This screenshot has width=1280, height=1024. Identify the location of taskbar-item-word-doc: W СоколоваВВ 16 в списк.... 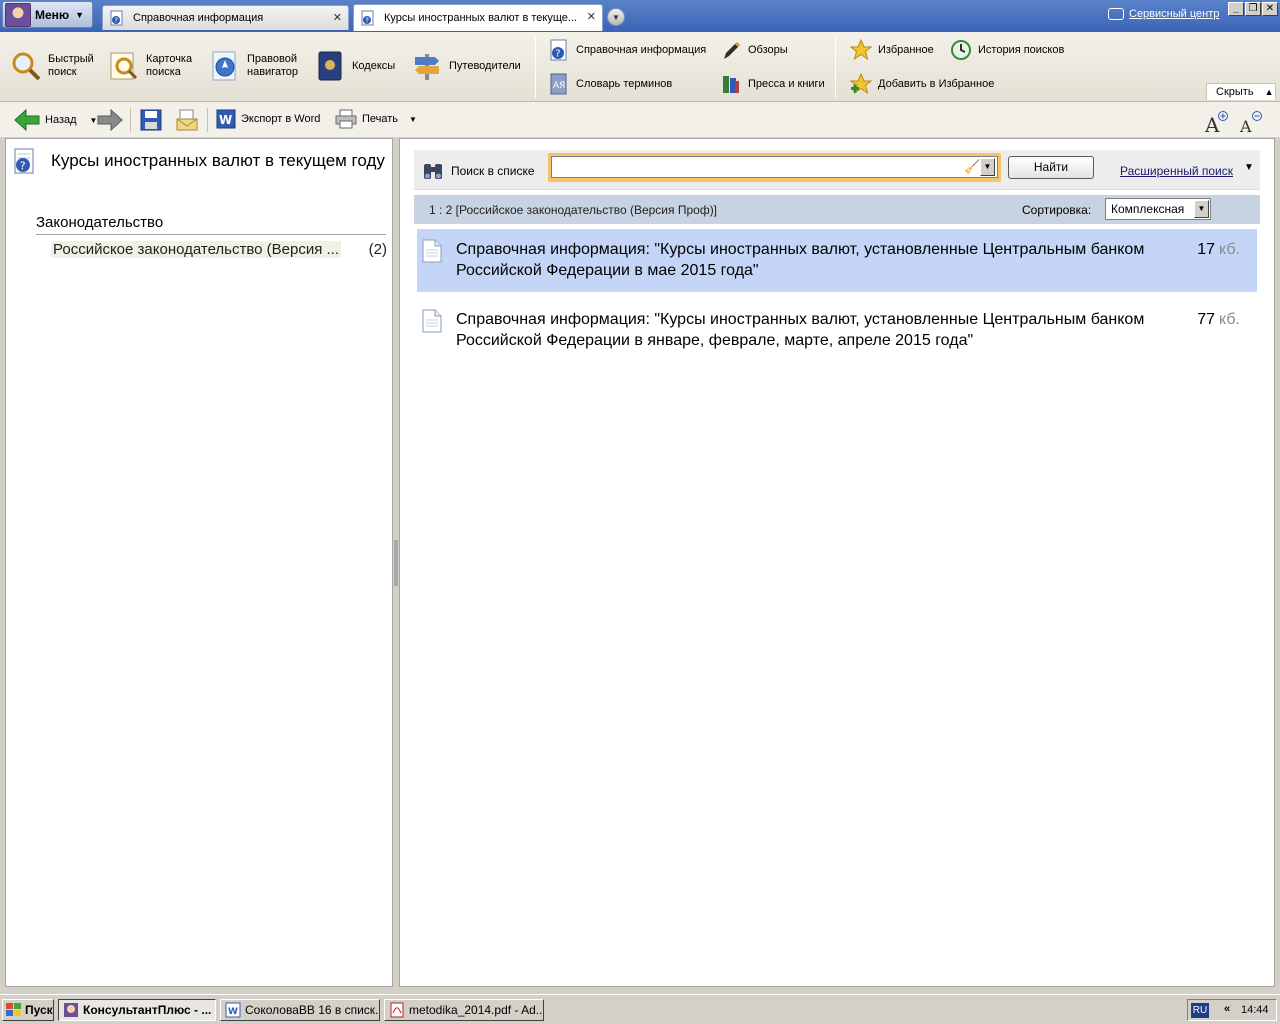
(300, 1010).